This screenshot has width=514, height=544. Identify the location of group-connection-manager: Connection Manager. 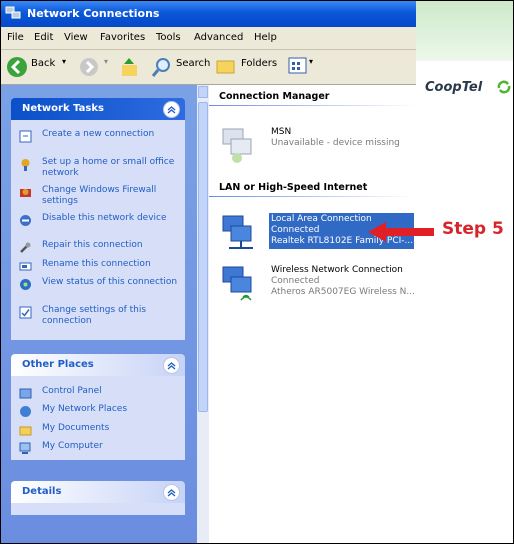
(312, 97).